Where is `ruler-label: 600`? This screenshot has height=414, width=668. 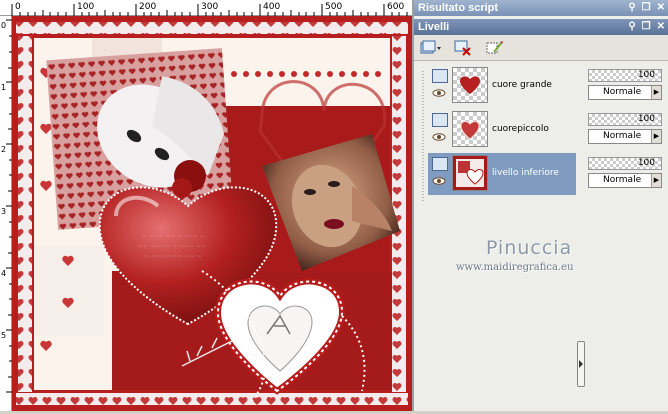 ruler-label: 600 is located at coordinates (396, 7).